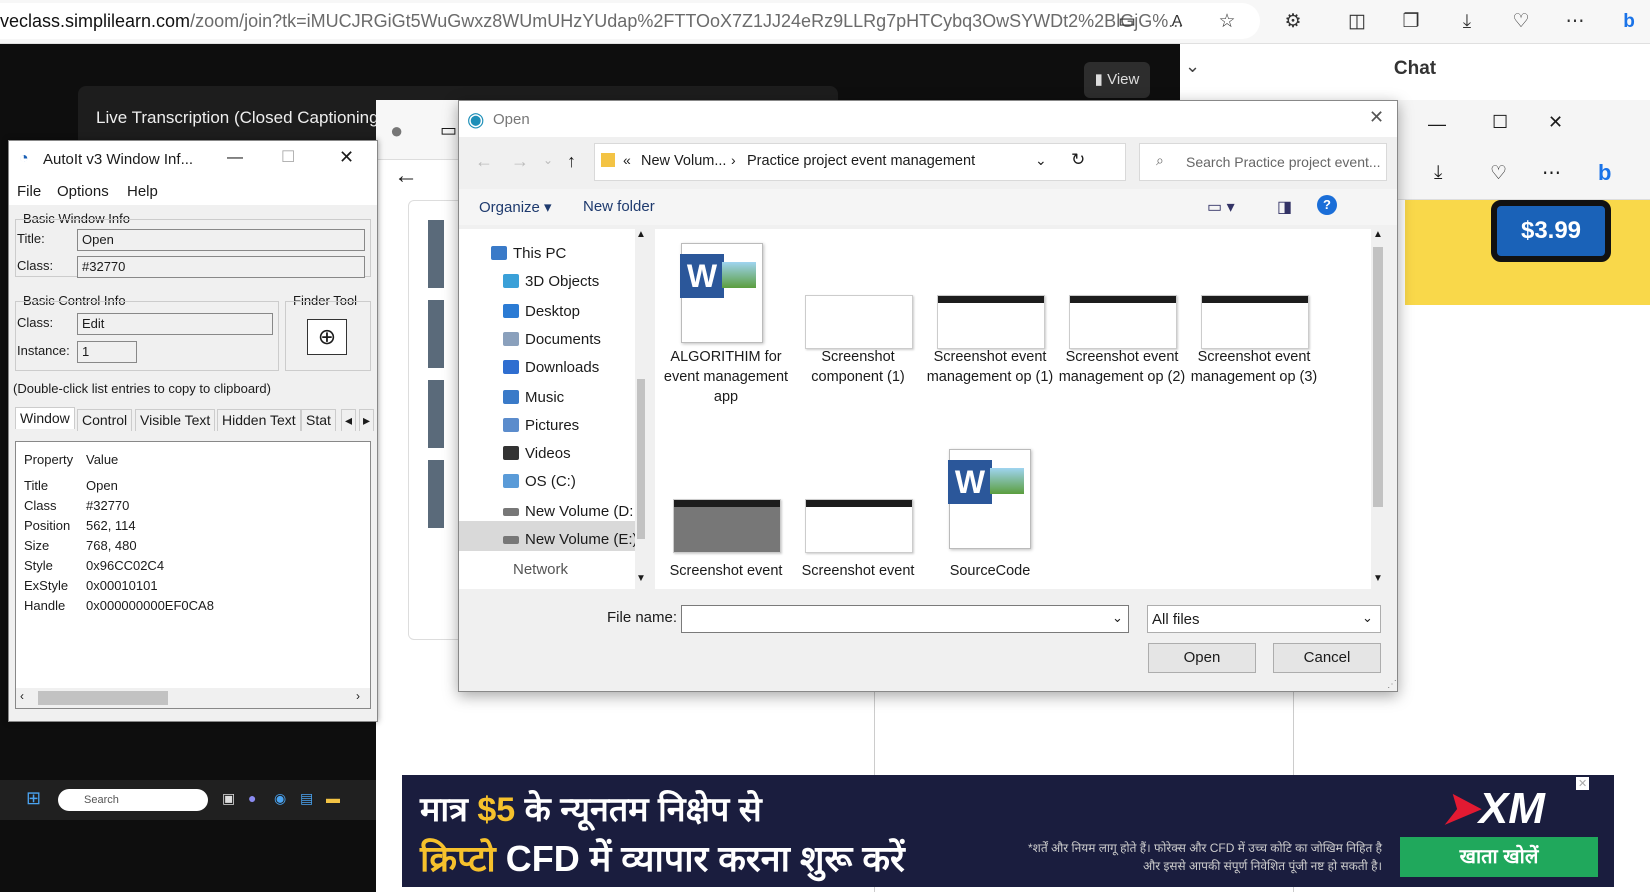  What do you see at coordinates (22, 696) in the screenshot?
I see `scroll-left-icon: ‹` at bounding box center [22, 696].